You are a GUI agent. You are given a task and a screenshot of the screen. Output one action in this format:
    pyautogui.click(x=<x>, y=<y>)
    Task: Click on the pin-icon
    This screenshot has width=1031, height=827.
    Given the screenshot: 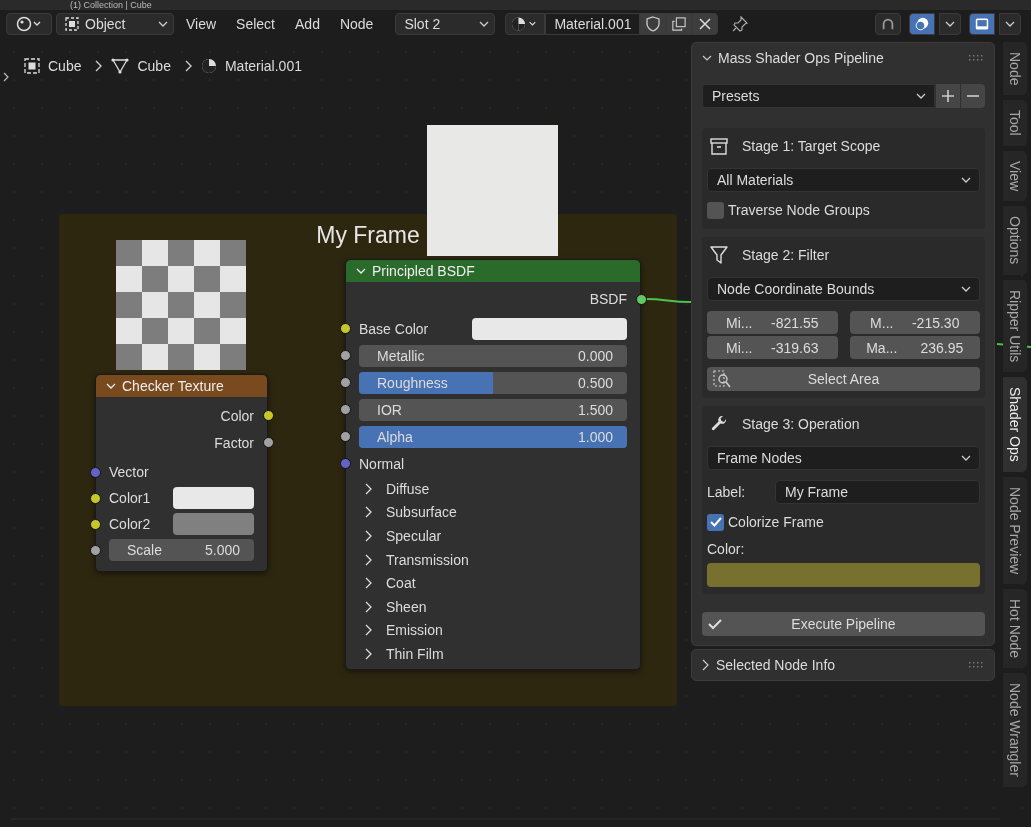 What is the action you would take?
    pyautogui.click(x=740, y=24)
    